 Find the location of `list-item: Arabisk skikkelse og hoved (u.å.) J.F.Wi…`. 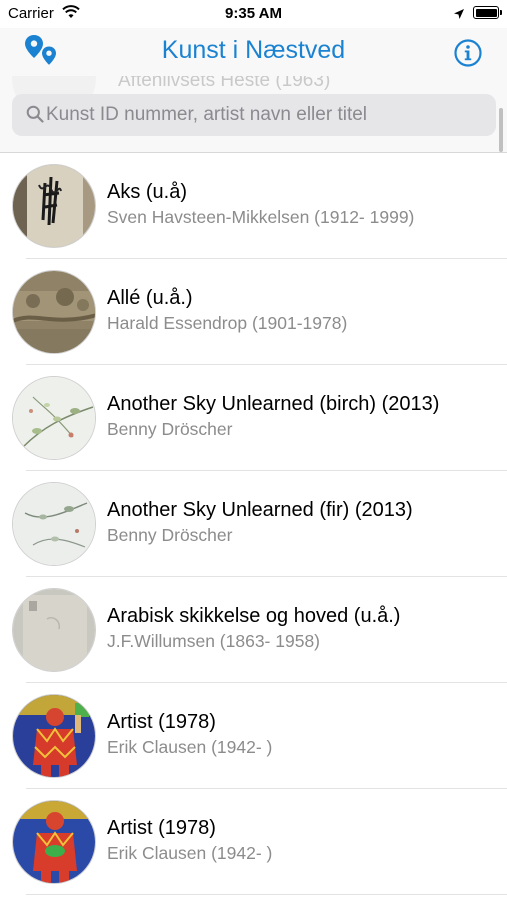

list-item: Arabisk skikkelse og hoved (u.å.) J.F.Wi… is located at coordinates (253, 630).